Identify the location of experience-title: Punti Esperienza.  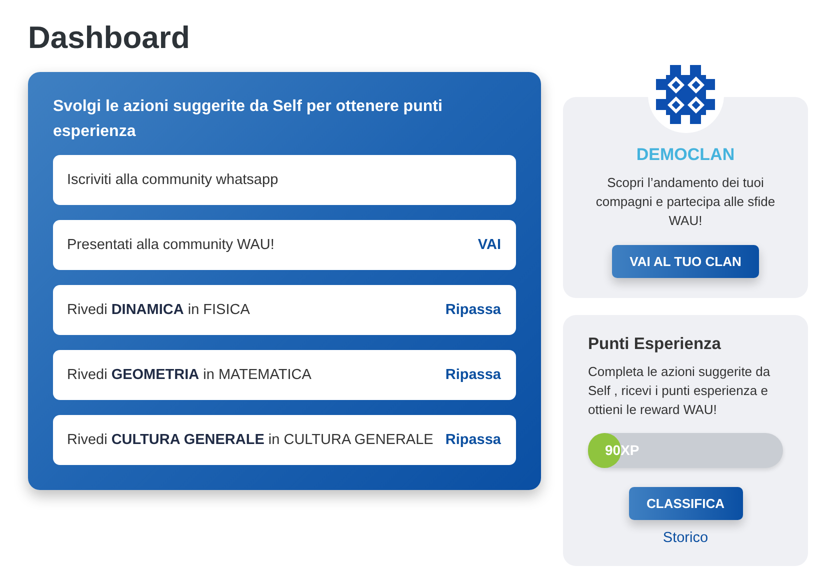
(655, 344).